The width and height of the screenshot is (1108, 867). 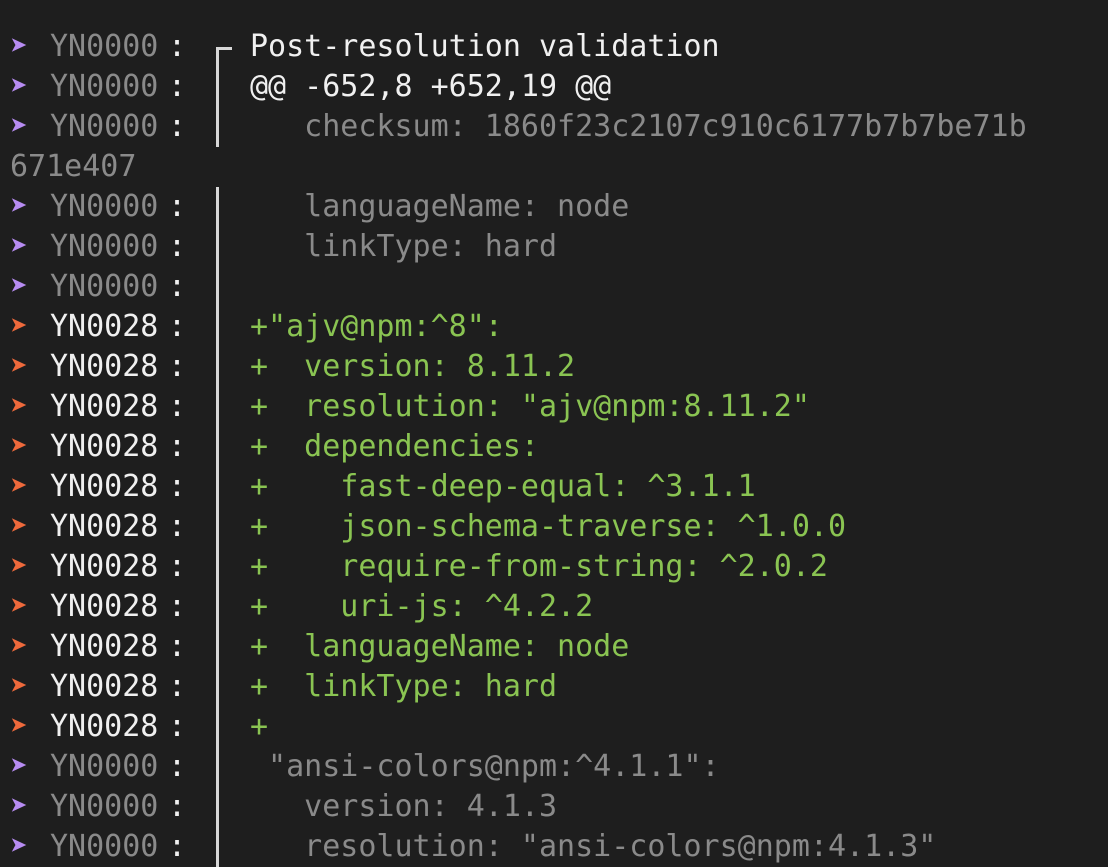 What do you see at coordinates (503, 486) in the screenshot?
I see `log-message: + fast-deep-equal: ^3.1.1` at bounding box center [503, 486].